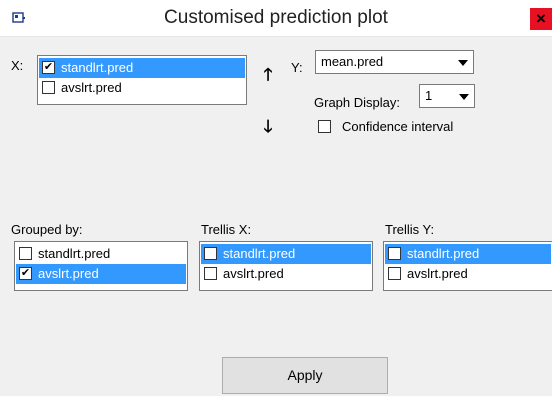  I want to click on y-select: mean.pred, so click(394, 62).